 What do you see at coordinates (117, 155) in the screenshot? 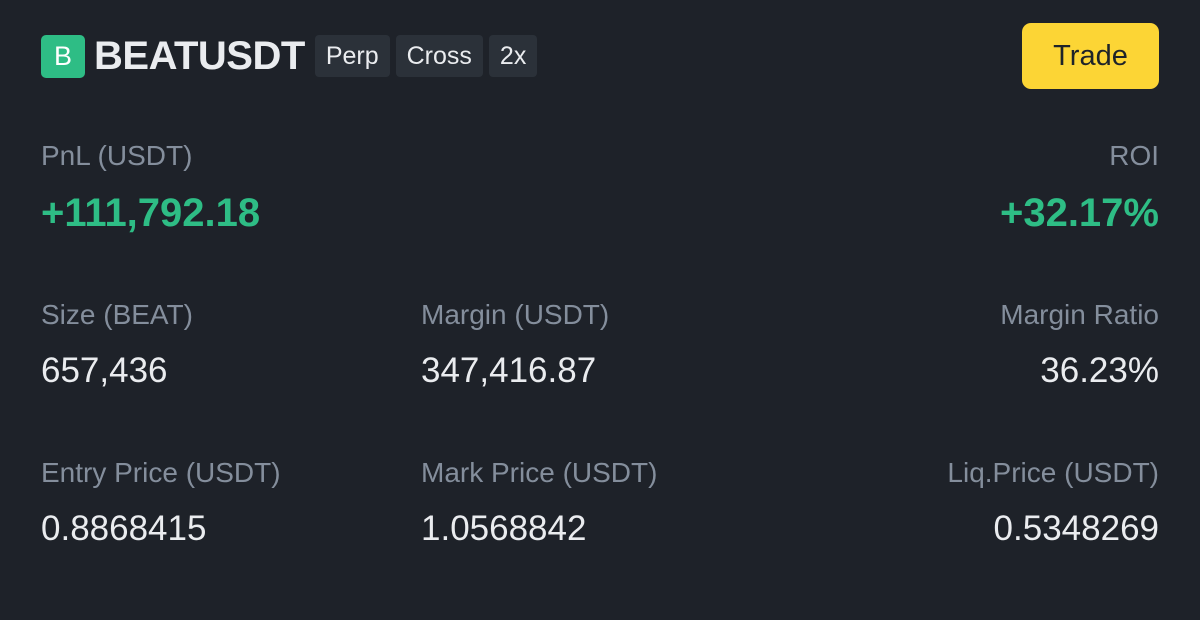
I see `pnl-label: PnL (USDT)` at bounding box center [117, 155].